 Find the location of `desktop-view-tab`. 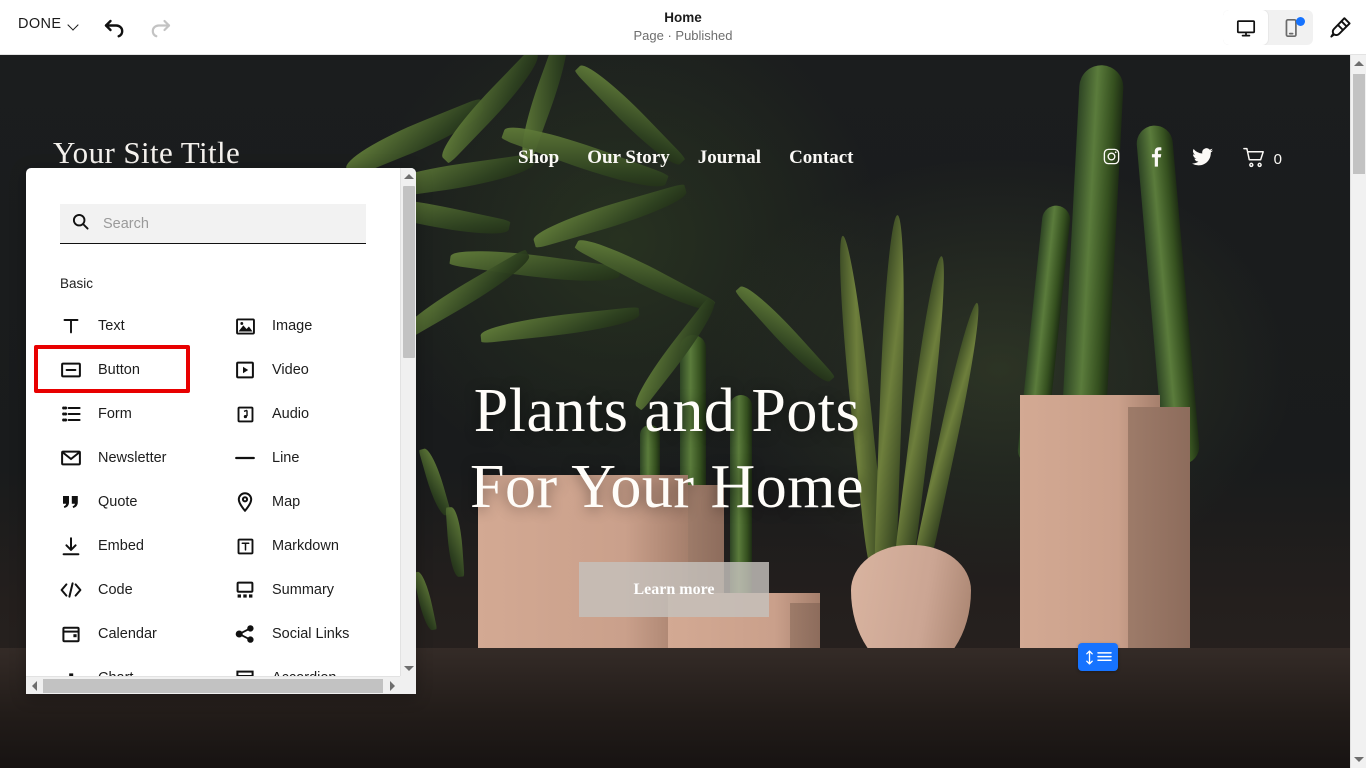

desktop-view-tab is located at coordinates (1245, 27).